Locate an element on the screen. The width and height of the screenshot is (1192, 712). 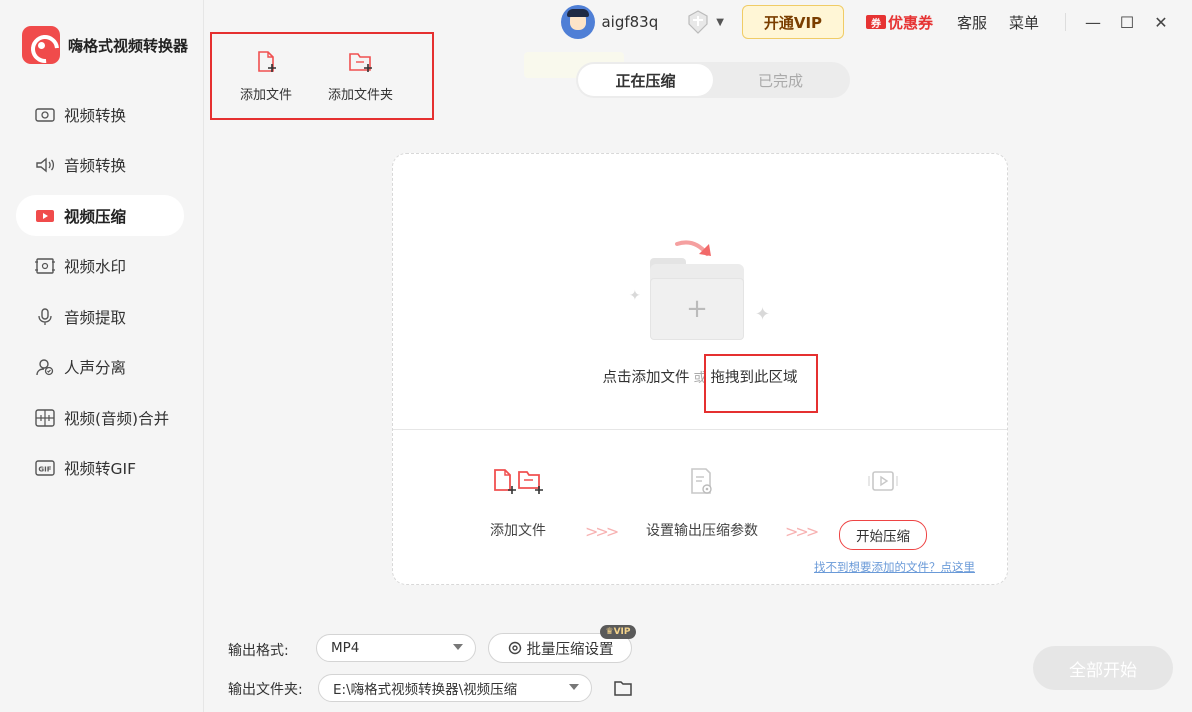
sidebar-item-label: 音频提取 is located at coordinates (95, 317).